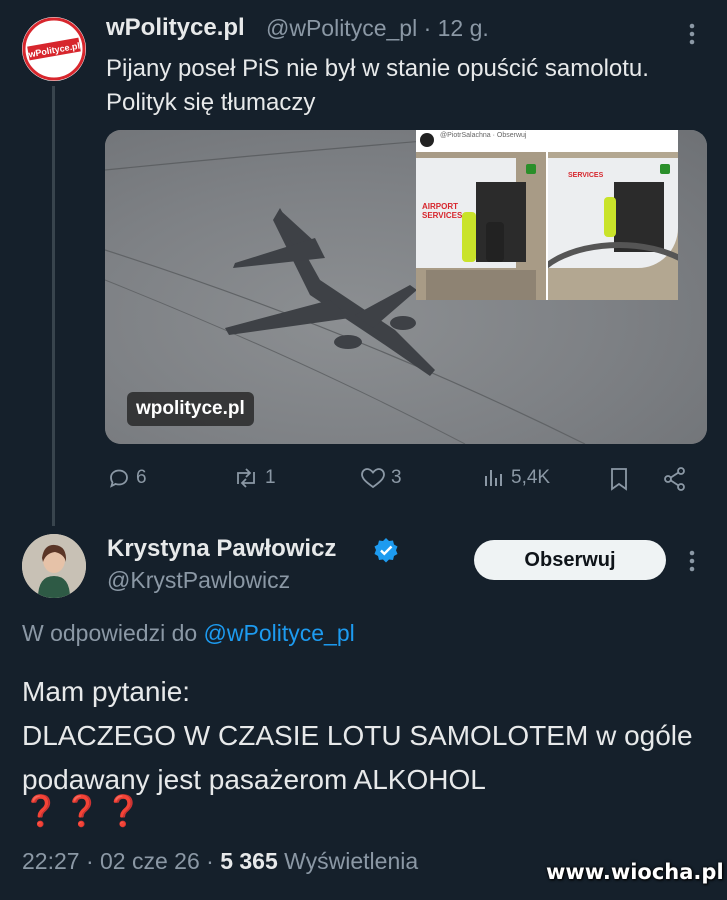 The image size is (727, 900). I want to click on reply-button: 6, so click(127, 478).